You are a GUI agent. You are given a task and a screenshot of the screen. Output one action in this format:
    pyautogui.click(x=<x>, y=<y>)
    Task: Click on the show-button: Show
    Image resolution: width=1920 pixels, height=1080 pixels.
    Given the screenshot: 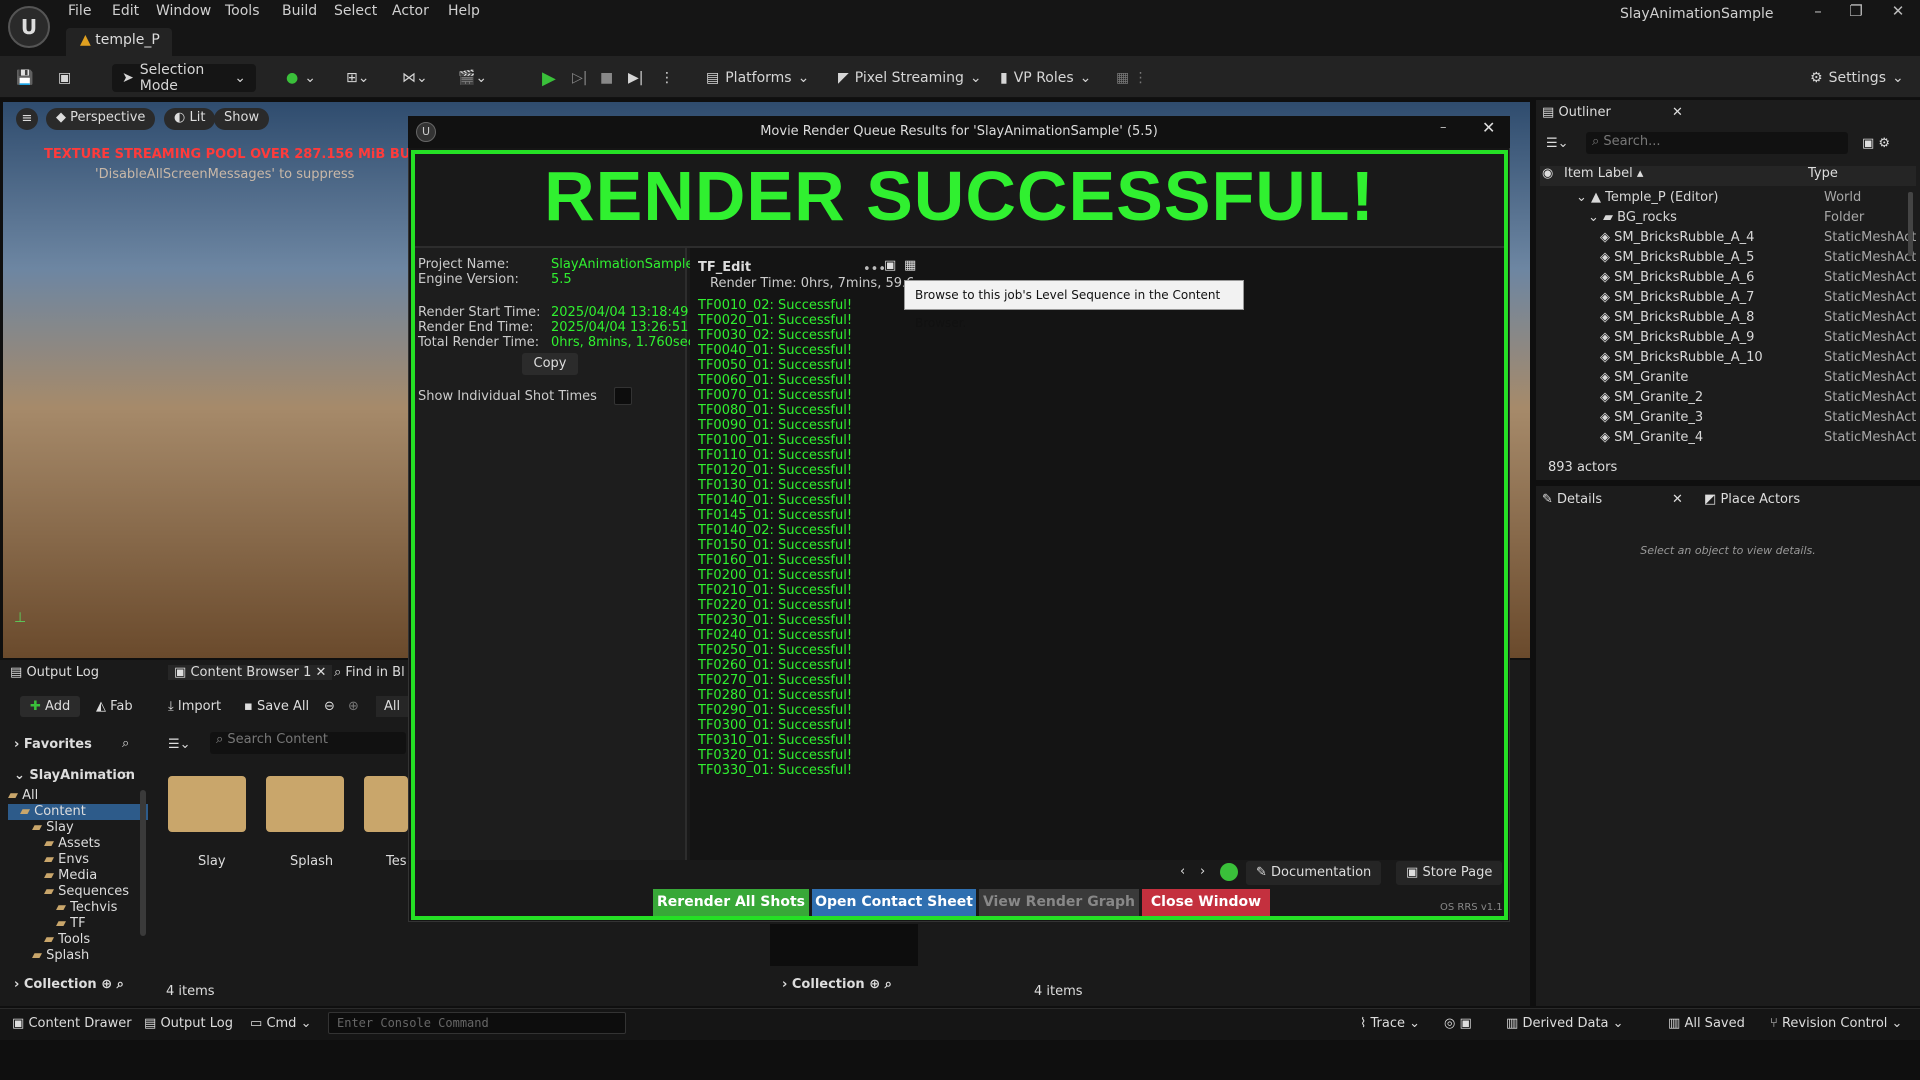 What is the action you would take?
    pyautogui.click(x=242, y=119)
    